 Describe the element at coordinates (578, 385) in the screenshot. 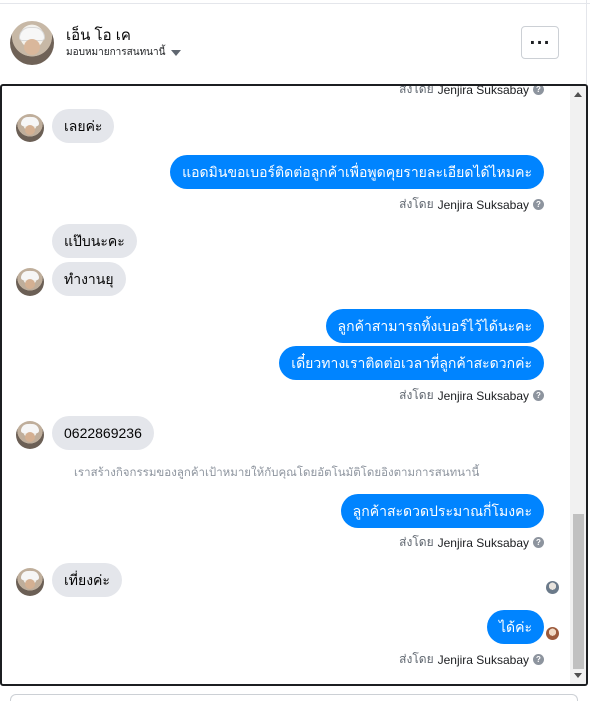

I see `scrollbar` at that location.